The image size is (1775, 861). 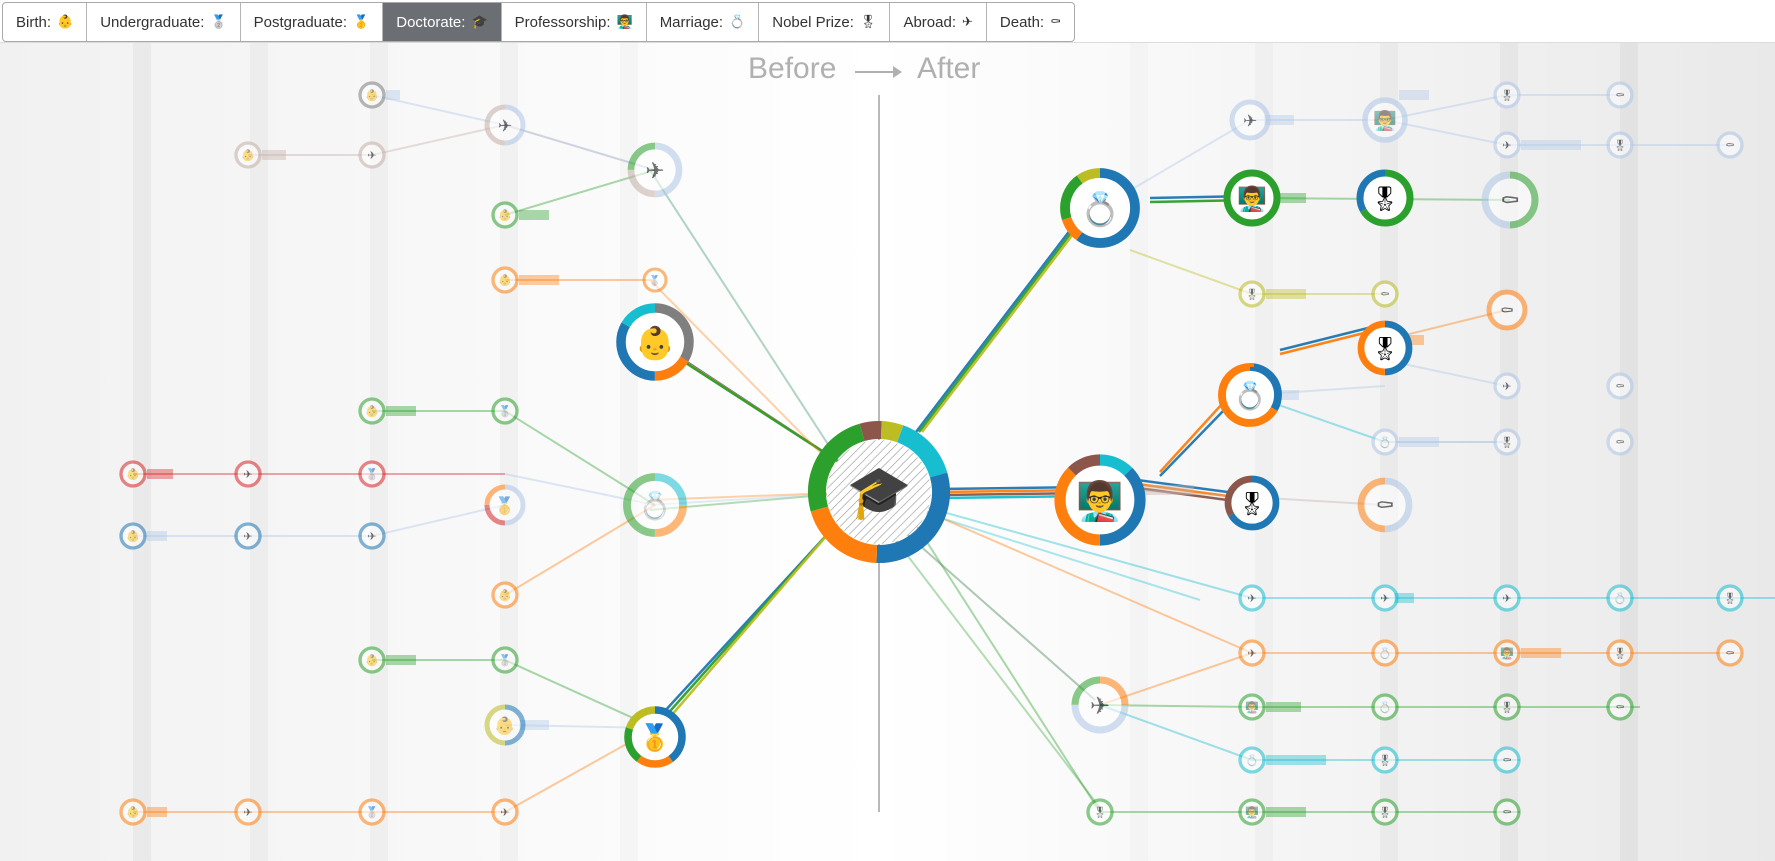 I want to click on tab-nobel prize: Nobel Prize: 🎖, so click(x=825, y=22).